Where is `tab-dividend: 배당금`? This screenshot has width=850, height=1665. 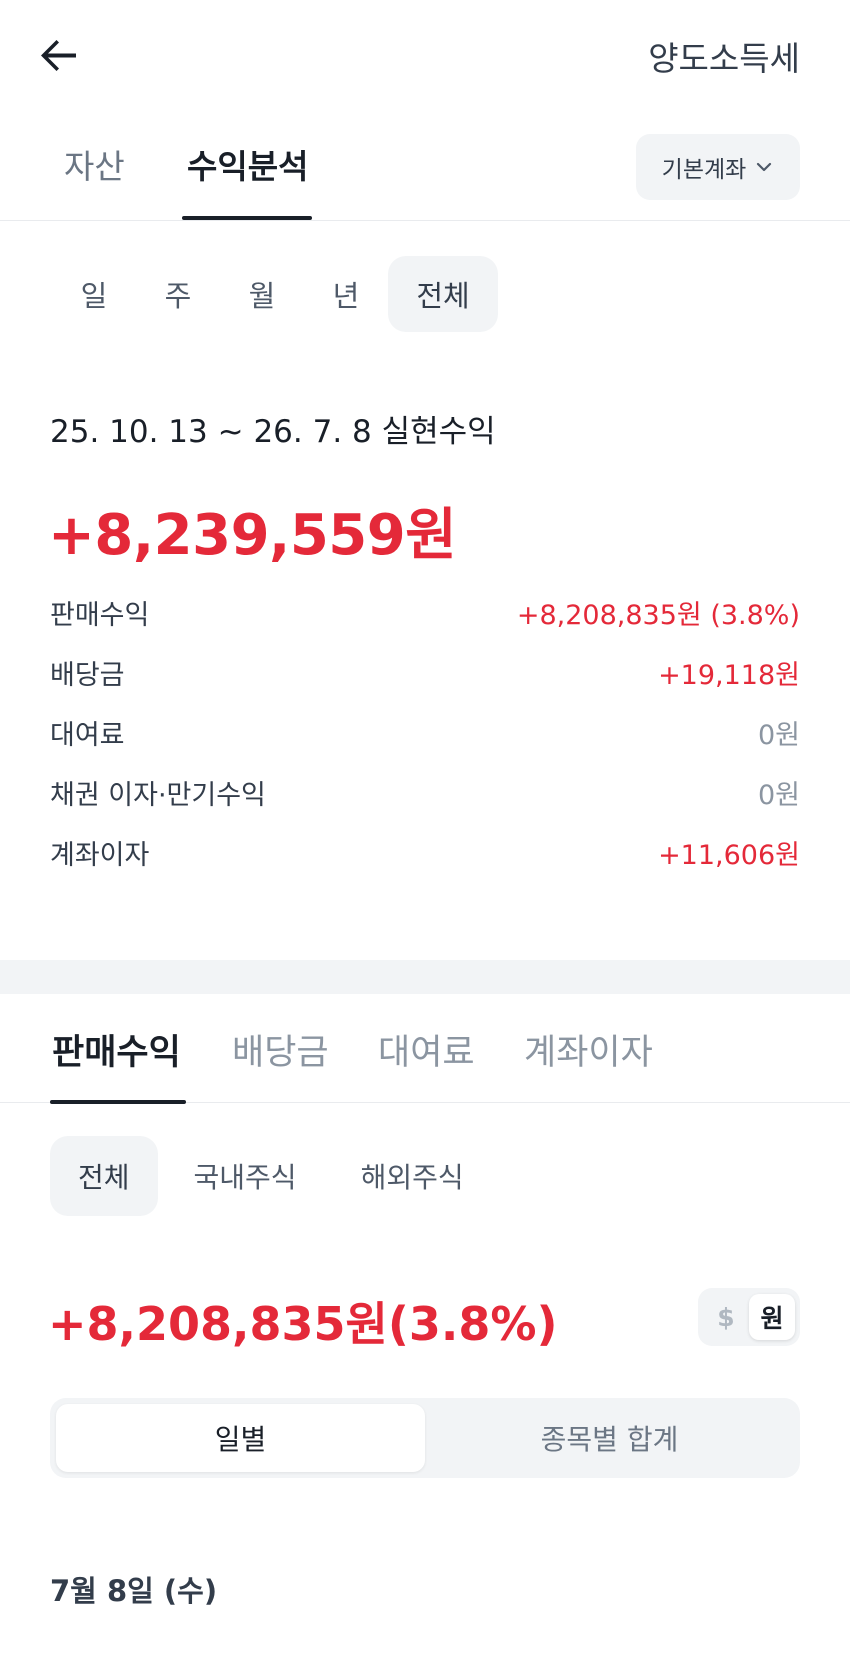 tab-dividend: 배당금 is located at coordinates (280, 1049).